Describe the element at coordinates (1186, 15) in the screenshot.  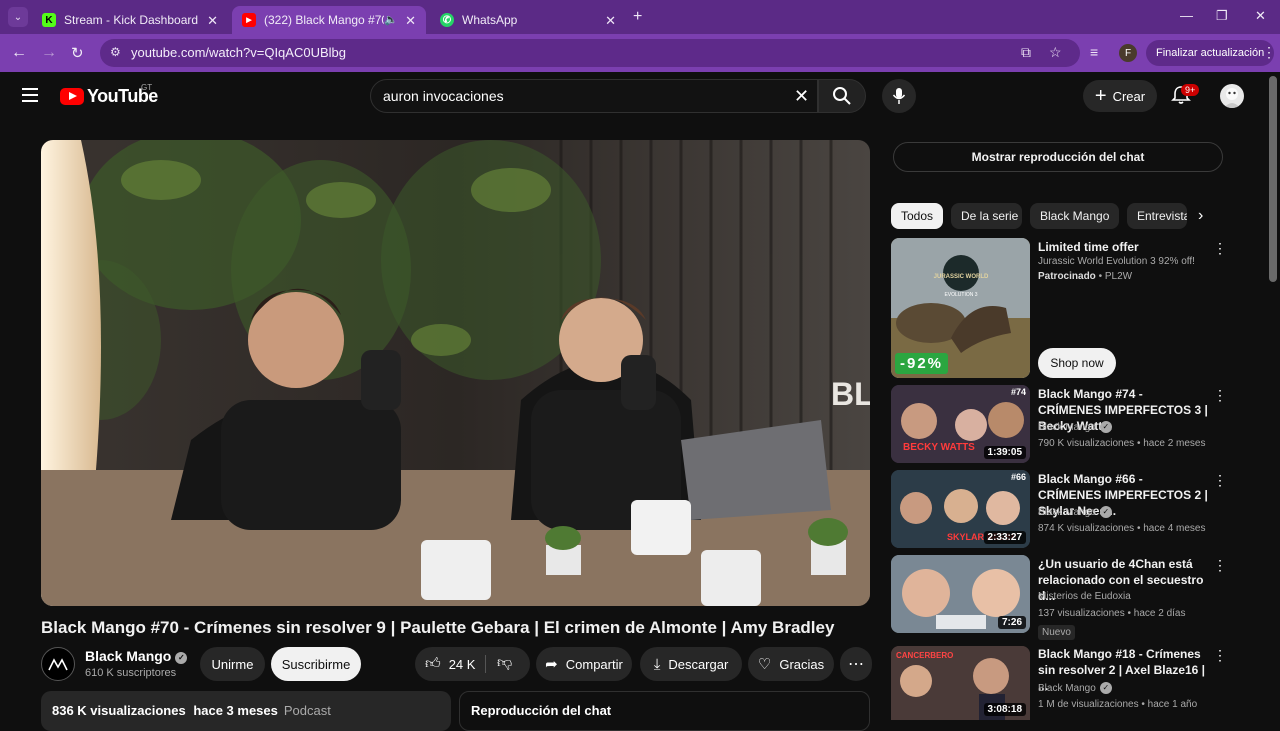
I see `minimize-button: —` at that location.